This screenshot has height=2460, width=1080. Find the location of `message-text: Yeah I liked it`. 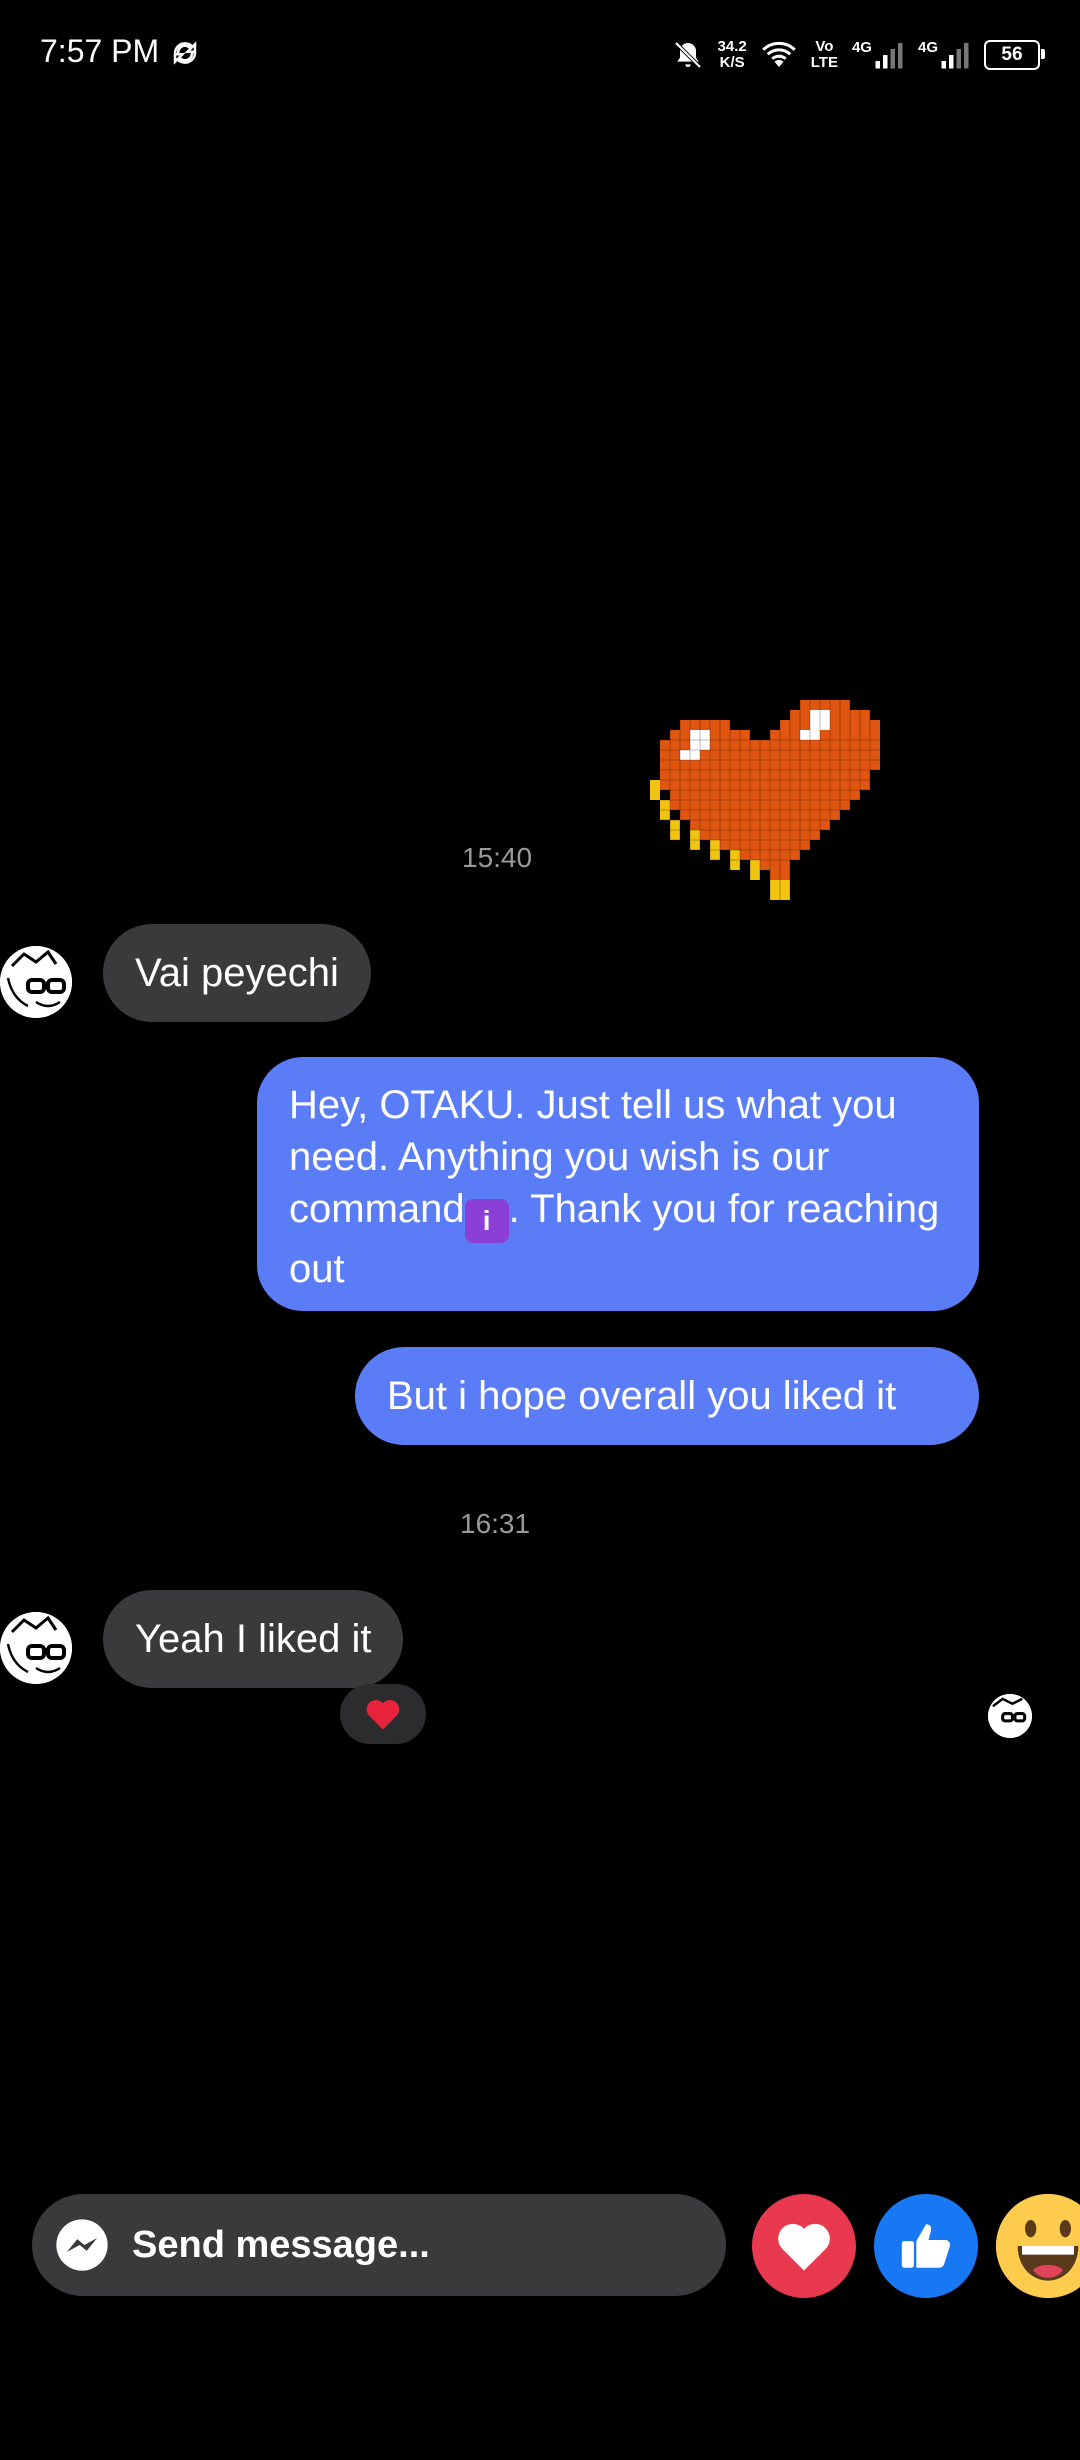

message-text: Yeah I liked it is located at coordinates (253, 1639).